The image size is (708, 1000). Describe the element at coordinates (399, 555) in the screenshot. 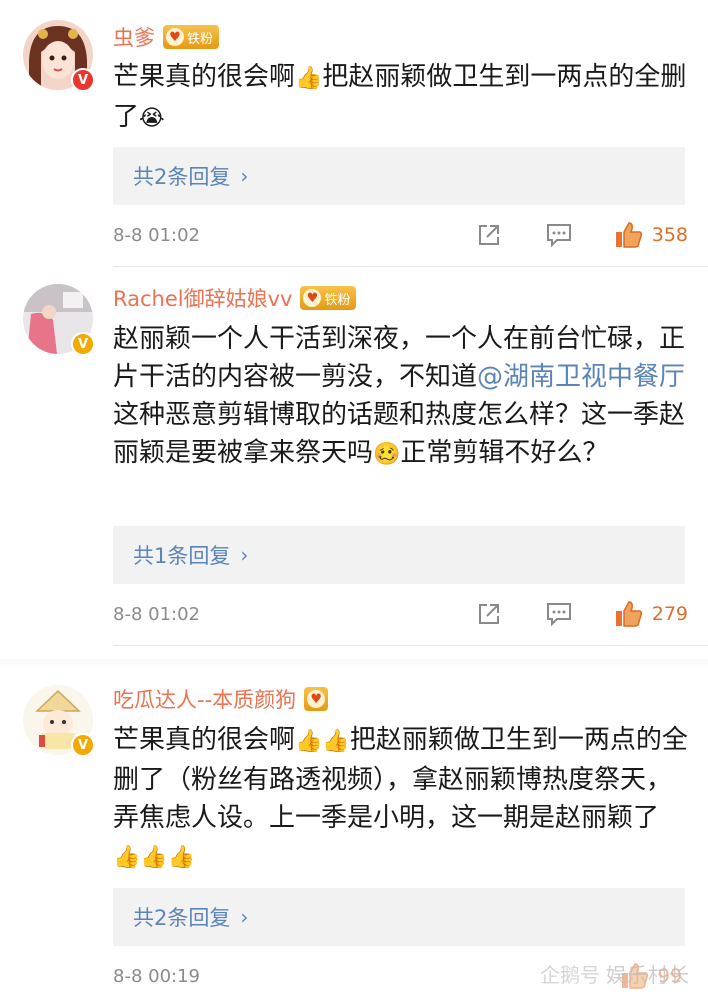

I see `reply-count-button: 共1条回复 ›` at that location.